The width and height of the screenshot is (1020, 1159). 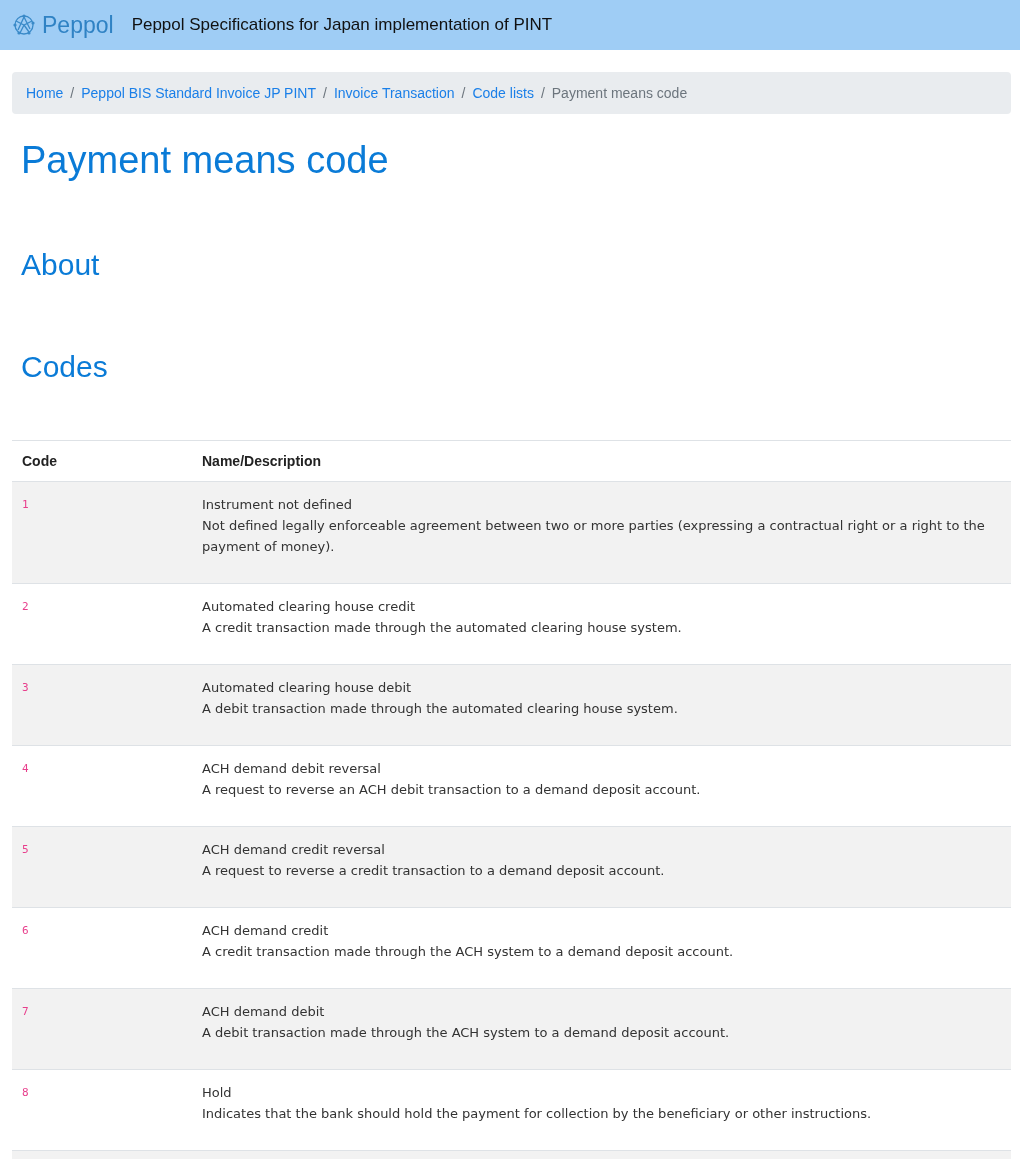 I want to click on section-heading: Codes, so click(x=65, y=367).